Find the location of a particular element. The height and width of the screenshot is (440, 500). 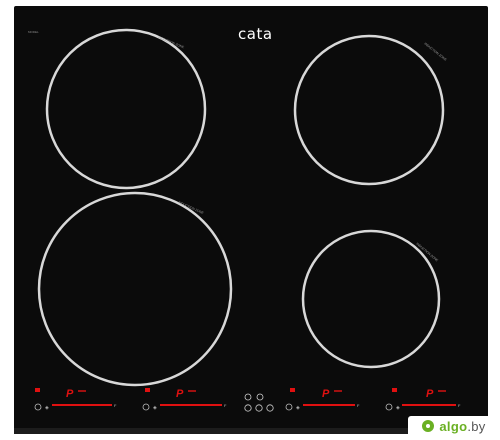

watermark-text: algo.by is located at coordinates (462, 426).